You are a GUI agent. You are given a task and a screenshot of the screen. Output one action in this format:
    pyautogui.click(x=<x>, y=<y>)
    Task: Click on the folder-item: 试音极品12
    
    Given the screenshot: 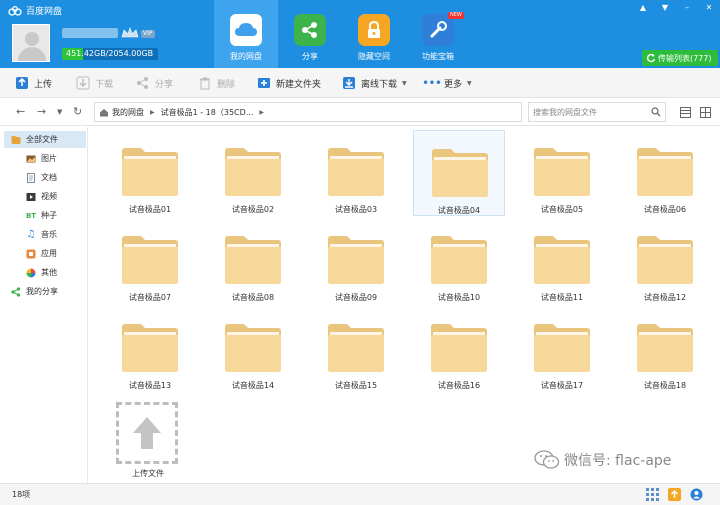 What is the action you would take?
    pyautogui.click(x=665, y=261)
    